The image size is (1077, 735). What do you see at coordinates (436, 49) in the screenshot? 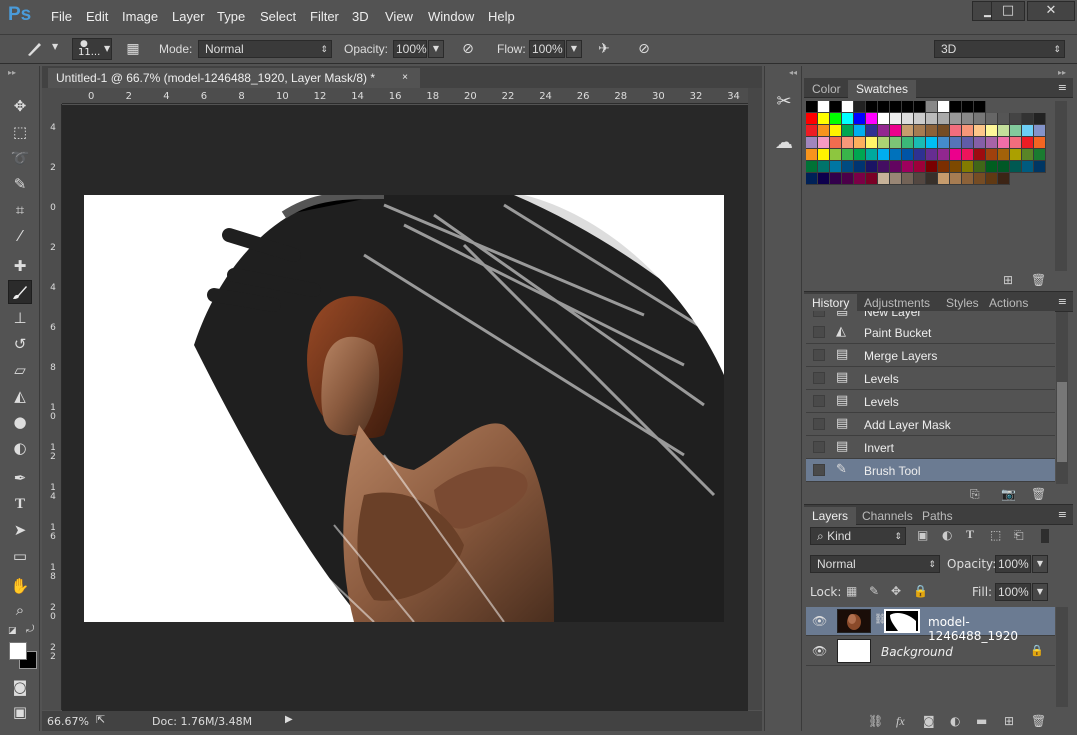
I see `opacity-dropdown-icon: ▼` at bounding box center [436, 49].